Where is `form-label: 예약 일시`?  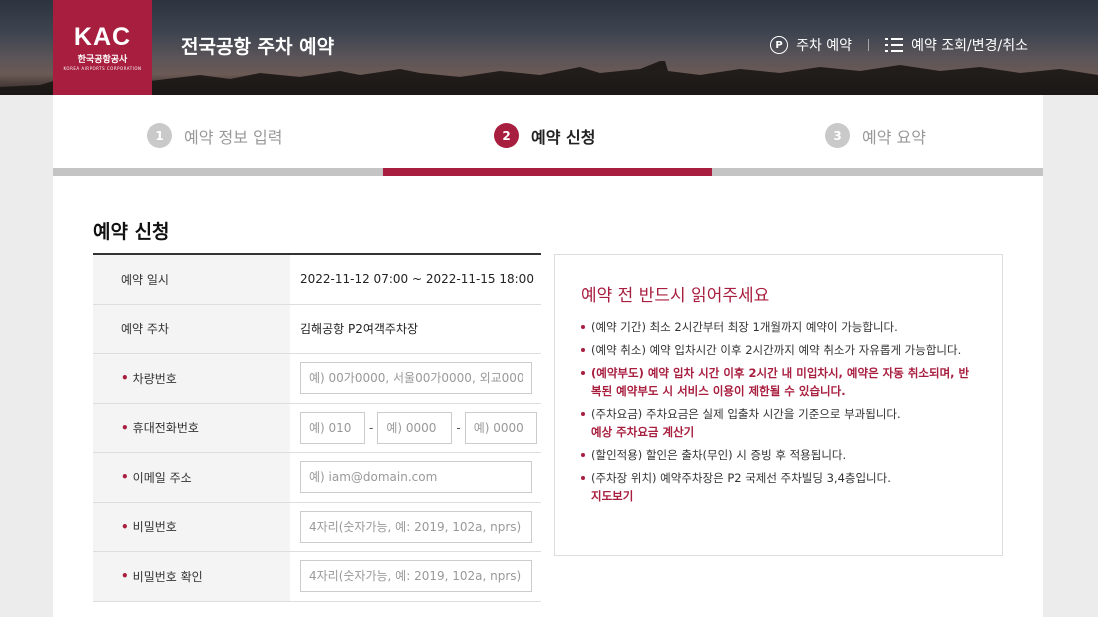 form-label: 예약 일시 is located at coordinates (191, 279).